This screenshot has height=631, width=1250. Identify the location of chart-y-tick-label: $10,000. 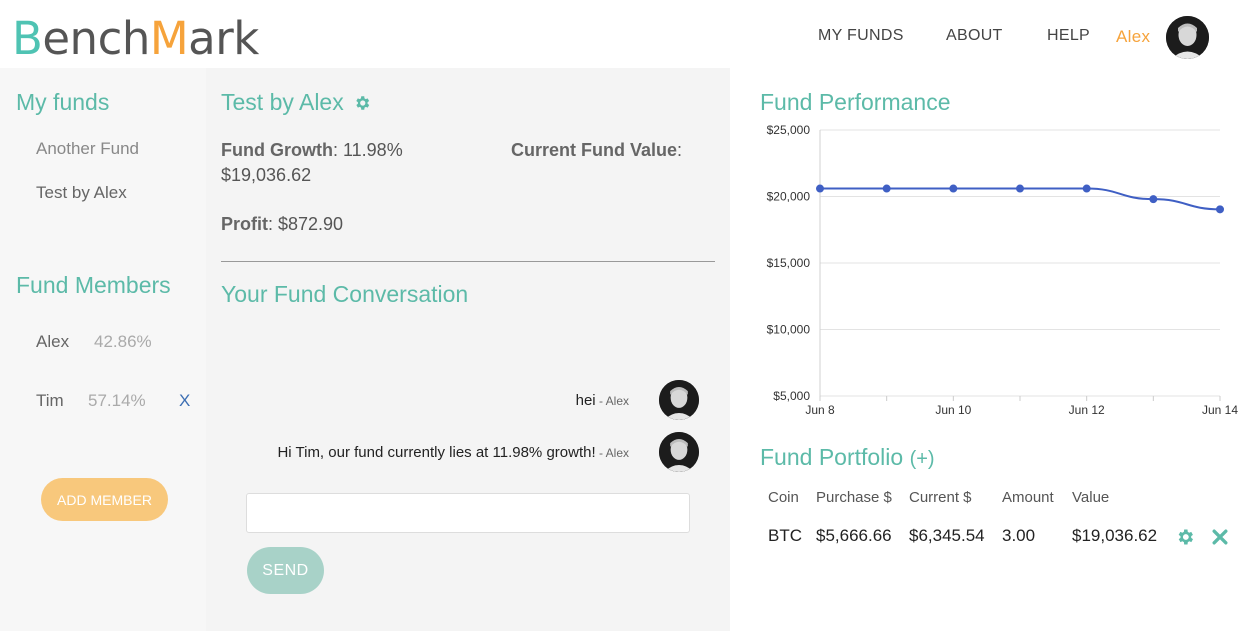
(789, 330).